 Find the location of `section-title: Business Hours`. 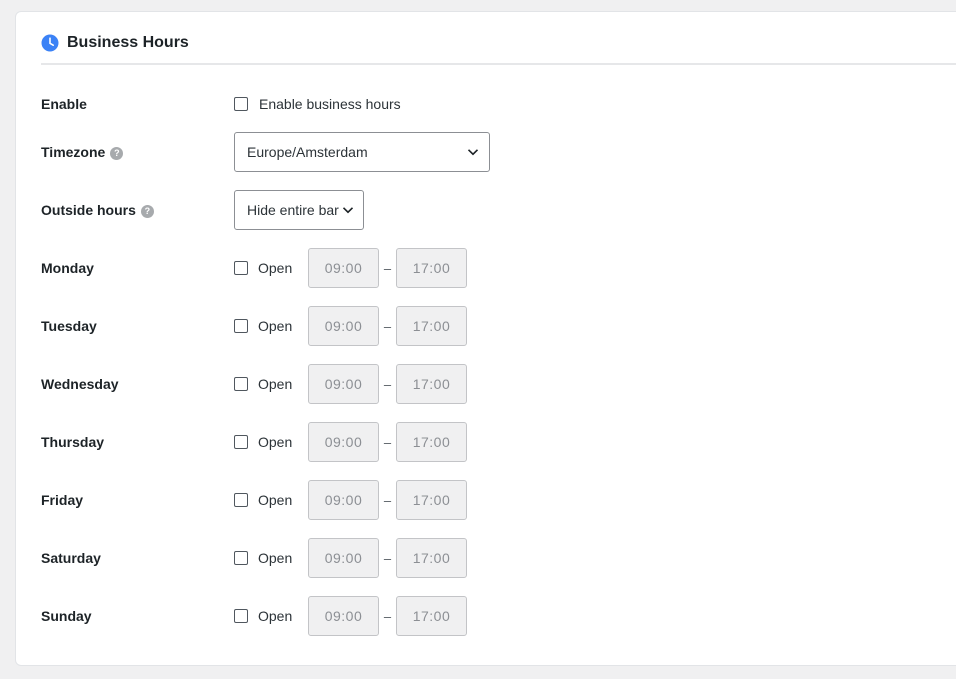

section-title: Business Hours is located at coordinates (128, 42).